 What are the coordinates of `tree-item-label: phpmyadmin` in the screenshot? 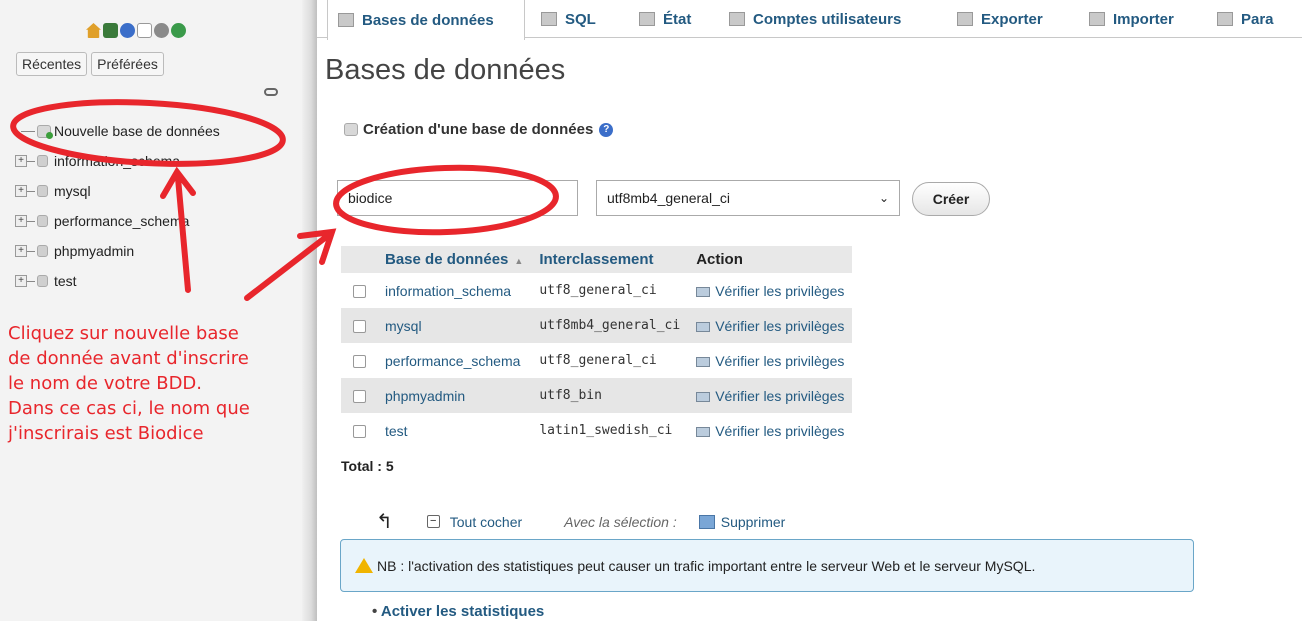 It's located at (94, 251).